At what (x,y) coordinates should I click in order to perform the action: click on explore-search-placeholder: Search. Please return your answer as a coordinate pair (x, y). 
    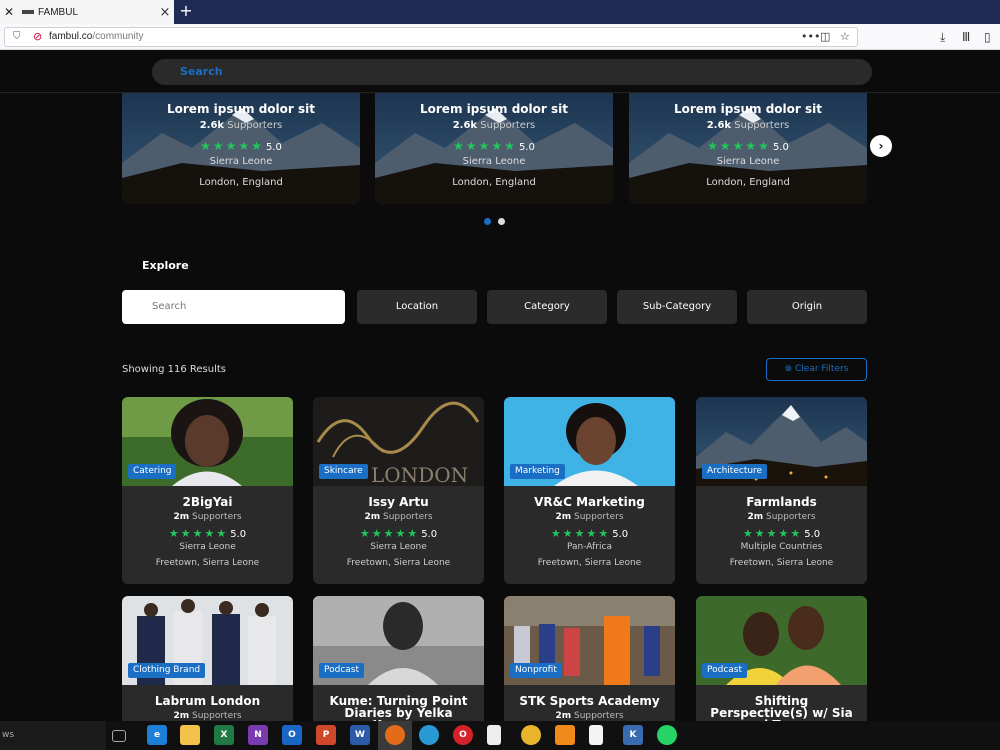
    Looking at the image, I should click on (169, 306).